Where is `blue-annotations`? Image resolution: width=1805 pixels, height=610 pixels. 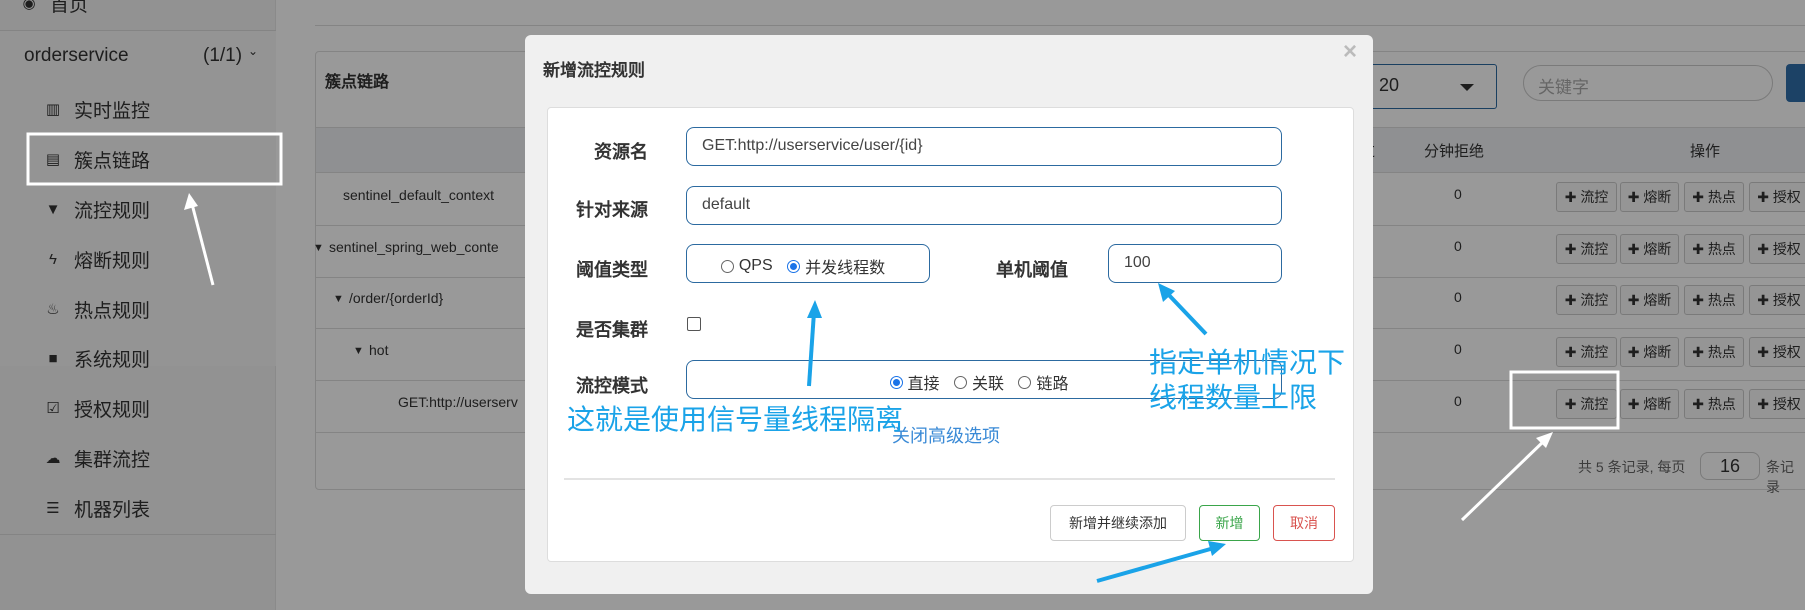
blue-annotations is located at coordinates (1016, 433).